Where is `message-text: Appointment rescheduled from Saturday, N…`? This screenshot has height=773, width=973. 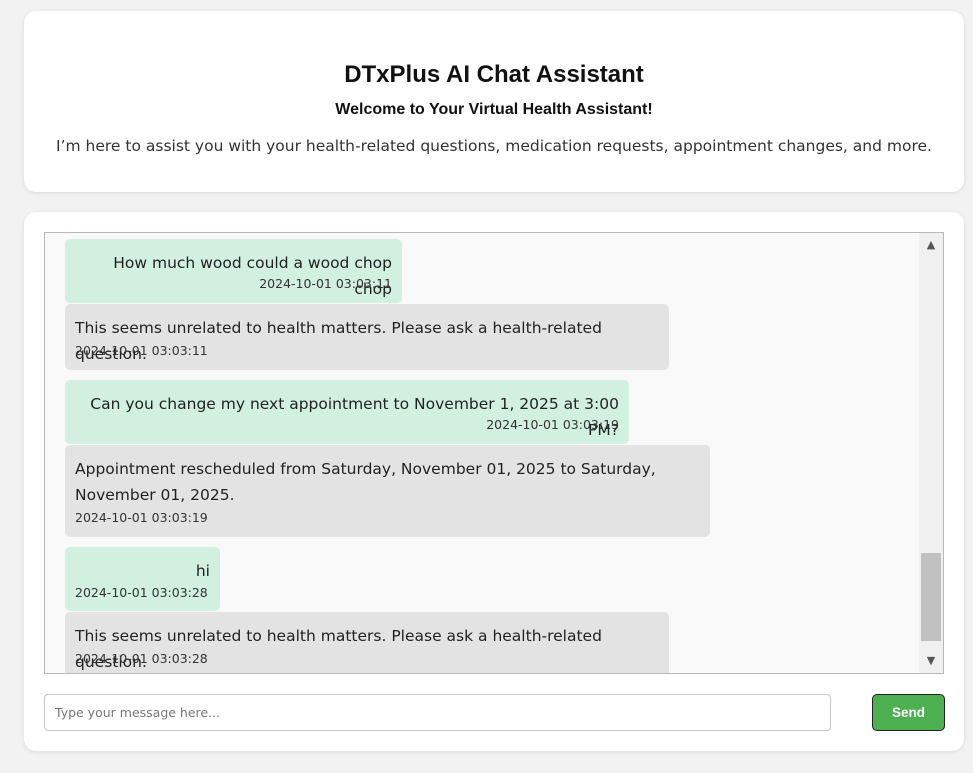
message-text: Appointment rescheduled from Saturday, N… is located at coordinates (365, 482).